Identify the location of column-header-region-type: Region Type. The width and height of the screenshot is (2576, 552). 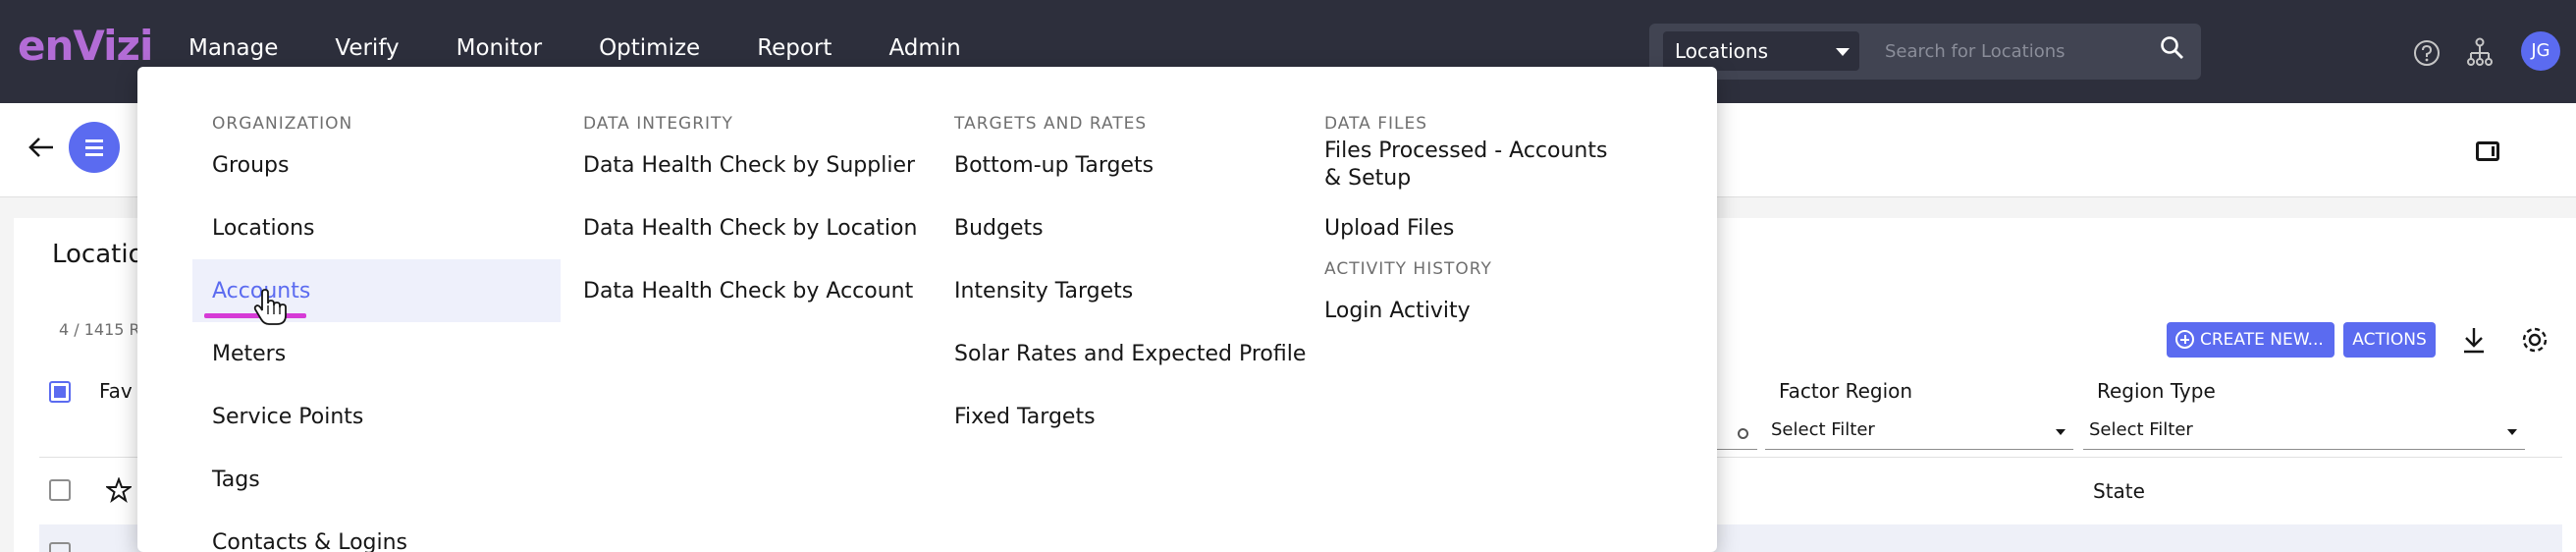
(2156, 391).